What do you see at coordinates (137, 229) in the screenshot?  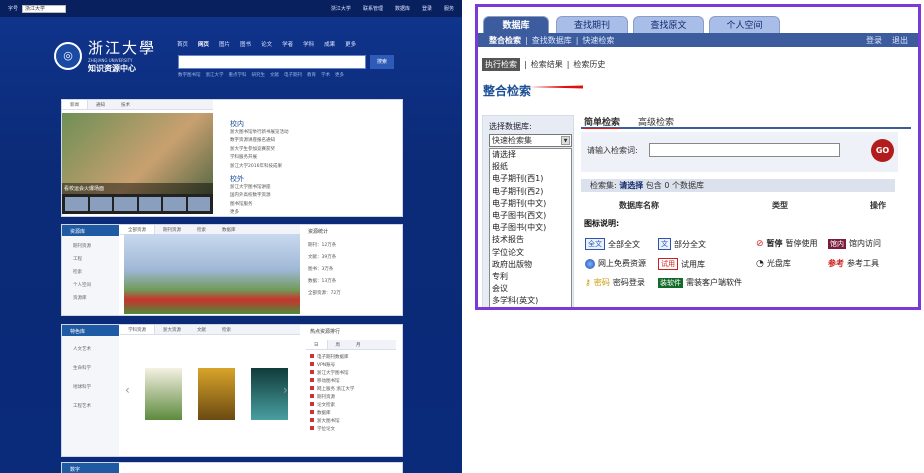 I see `resource-tab: 全部资源` at bounding box center [137, 229].